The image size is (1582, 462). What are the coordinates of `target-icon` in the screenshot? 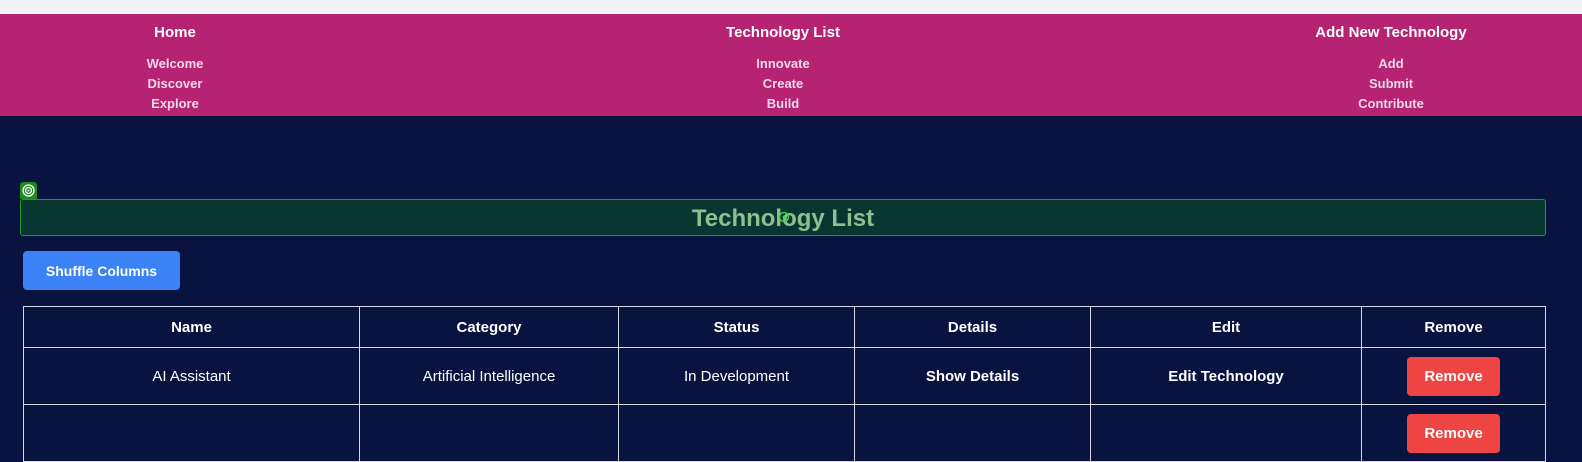 It's located at (28, 190).